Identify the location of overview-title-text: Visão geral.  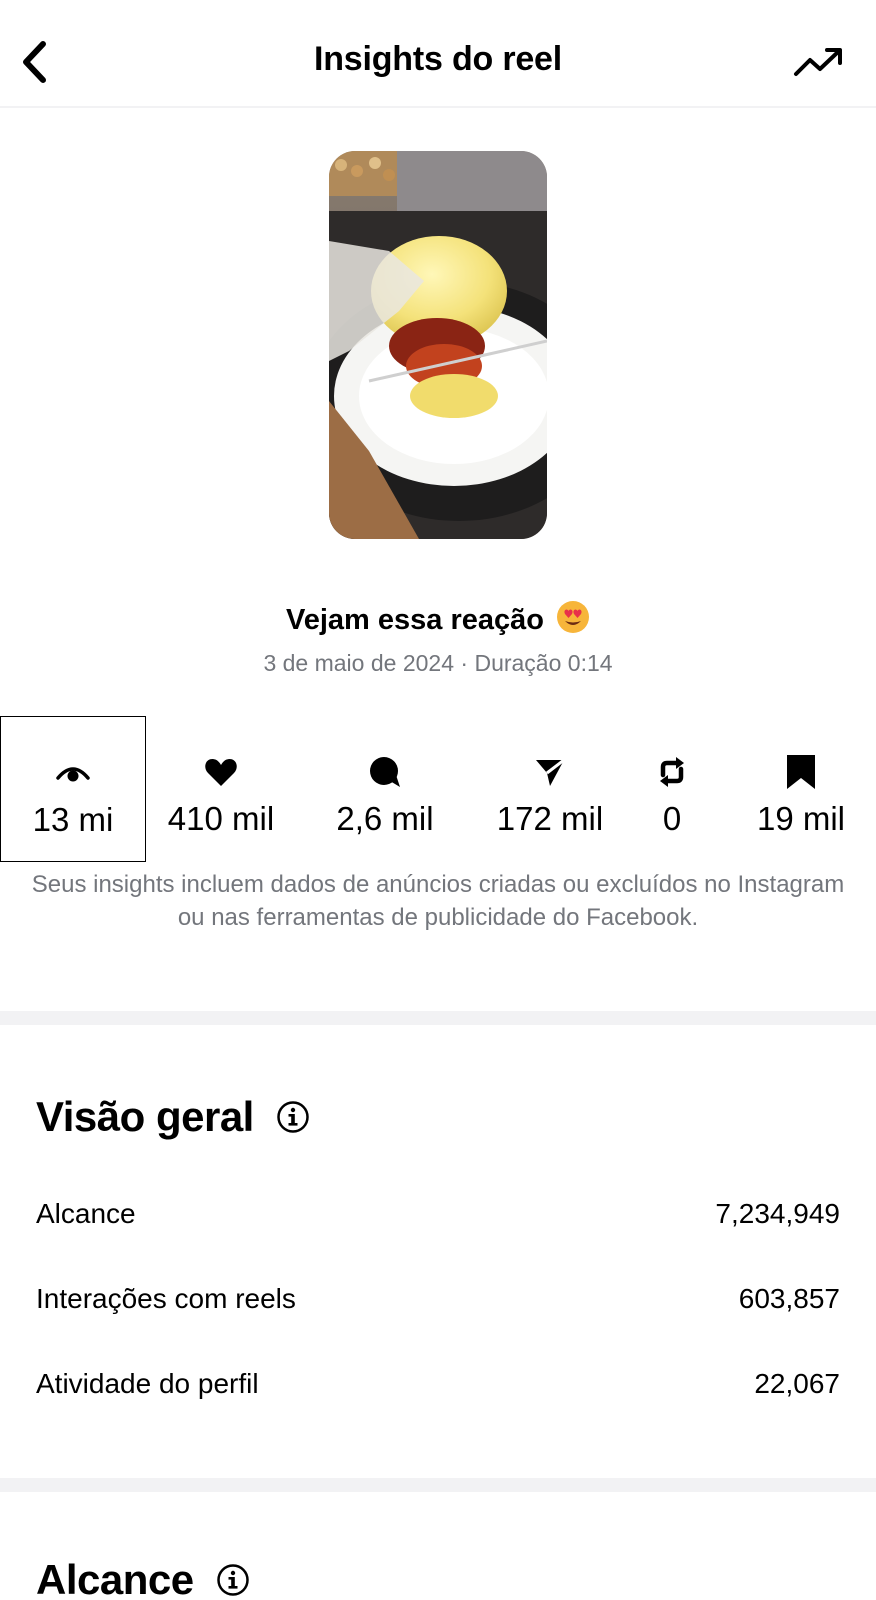
(145, 1116).